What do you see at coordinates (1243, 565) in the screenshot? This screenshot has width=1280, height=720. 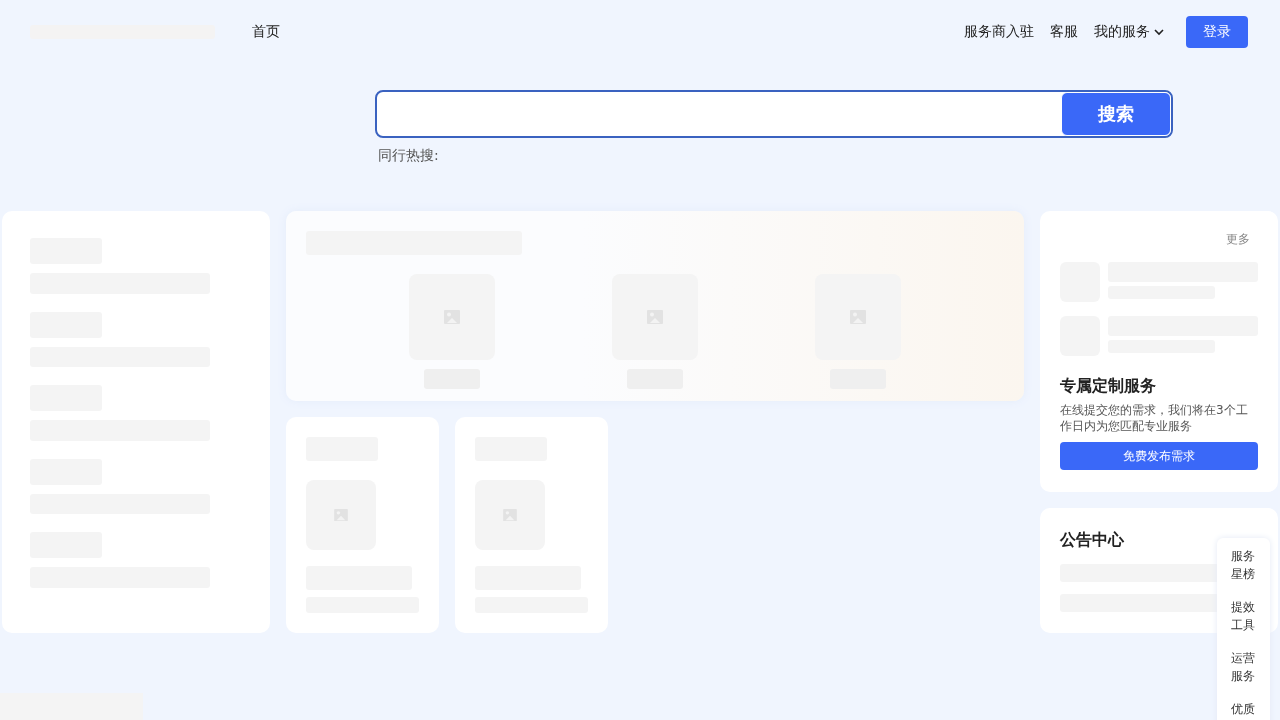 I see `sidebar-item: 服务星榜` at bounding box center [1243, 565].